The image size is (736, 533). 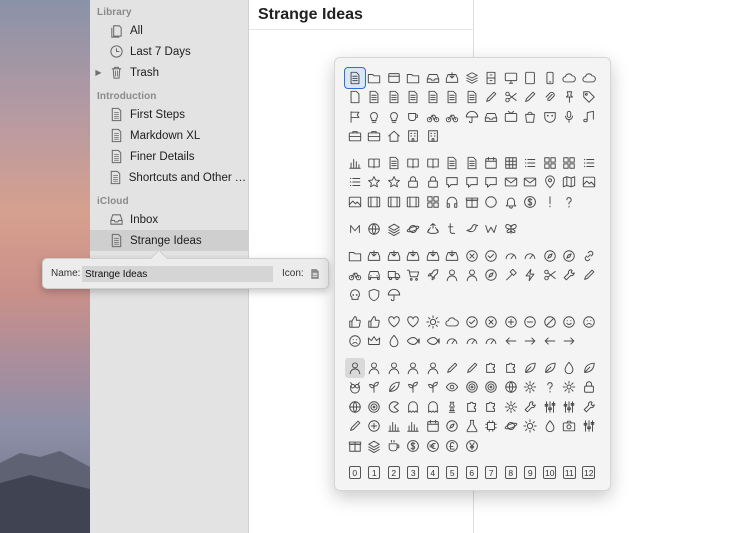 What do you see at coordinates (492, 276) in the screenshot?
I see `icon-option-compass-icon` at bounding box center [492, 276].